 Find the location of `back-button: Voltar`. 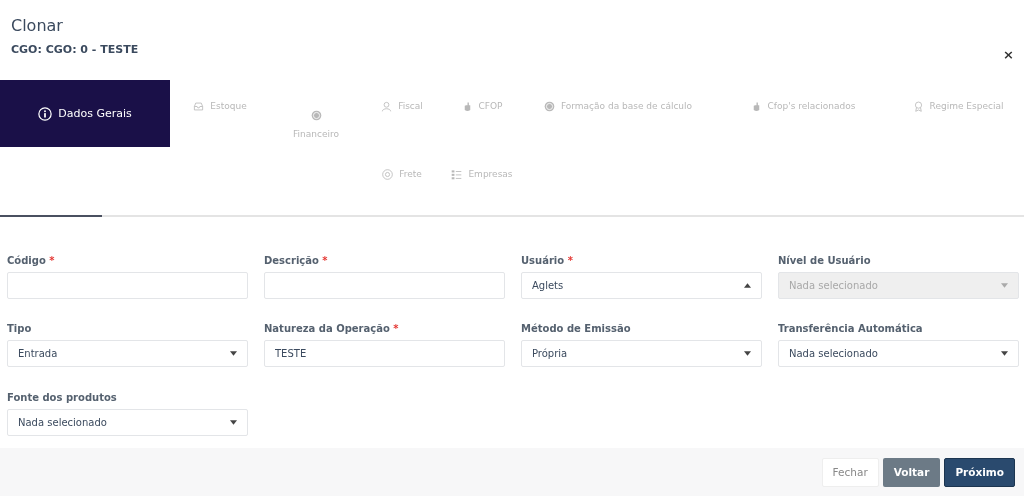

back-button: Voltar is located at coordinates (911, 472).